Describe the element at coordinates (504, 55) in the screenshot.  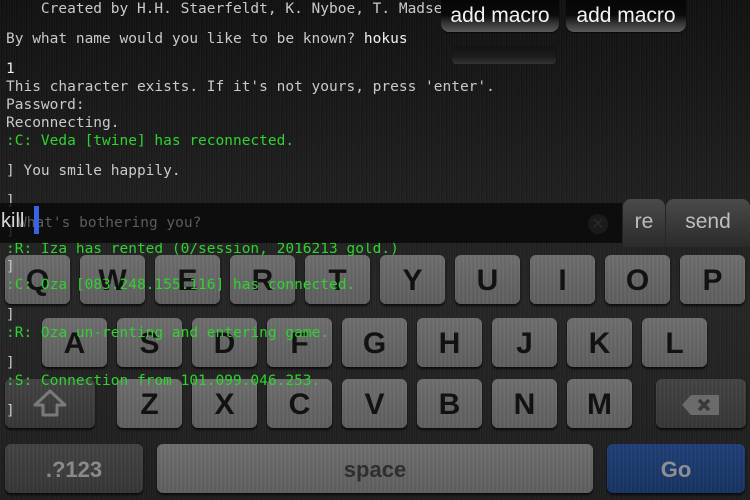
I see `macro-drawer-handle` at that location.